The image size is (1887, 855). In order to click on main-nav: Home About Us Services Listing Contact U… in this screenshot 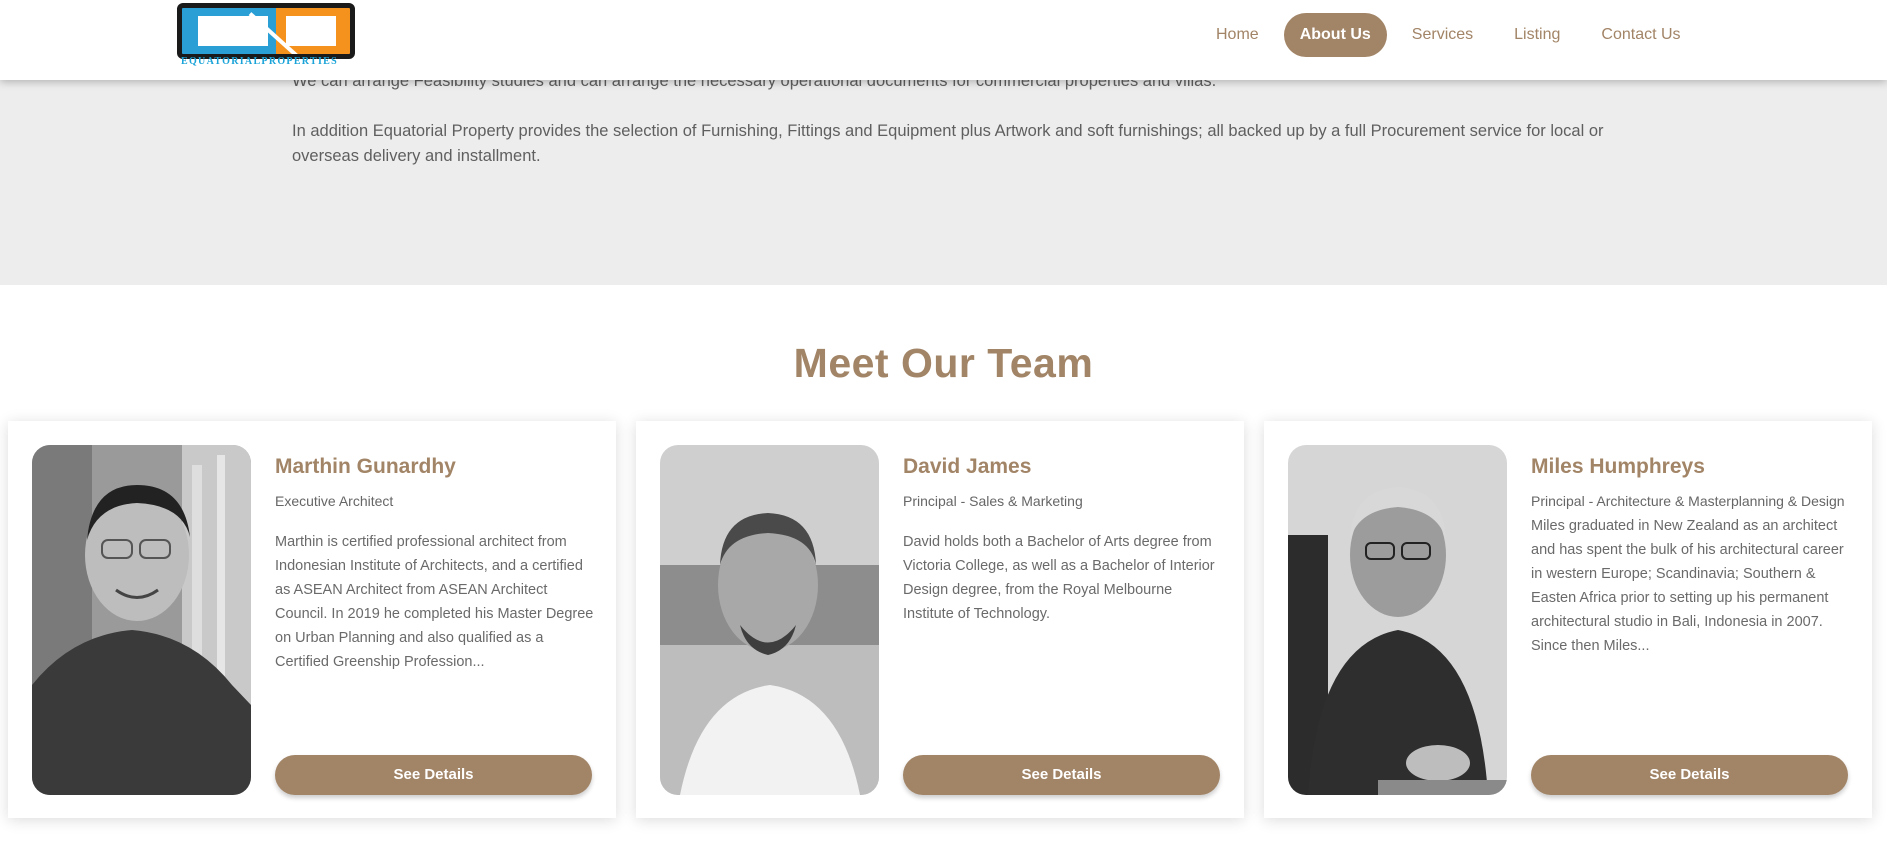, I will do `click(1453, 35)`.